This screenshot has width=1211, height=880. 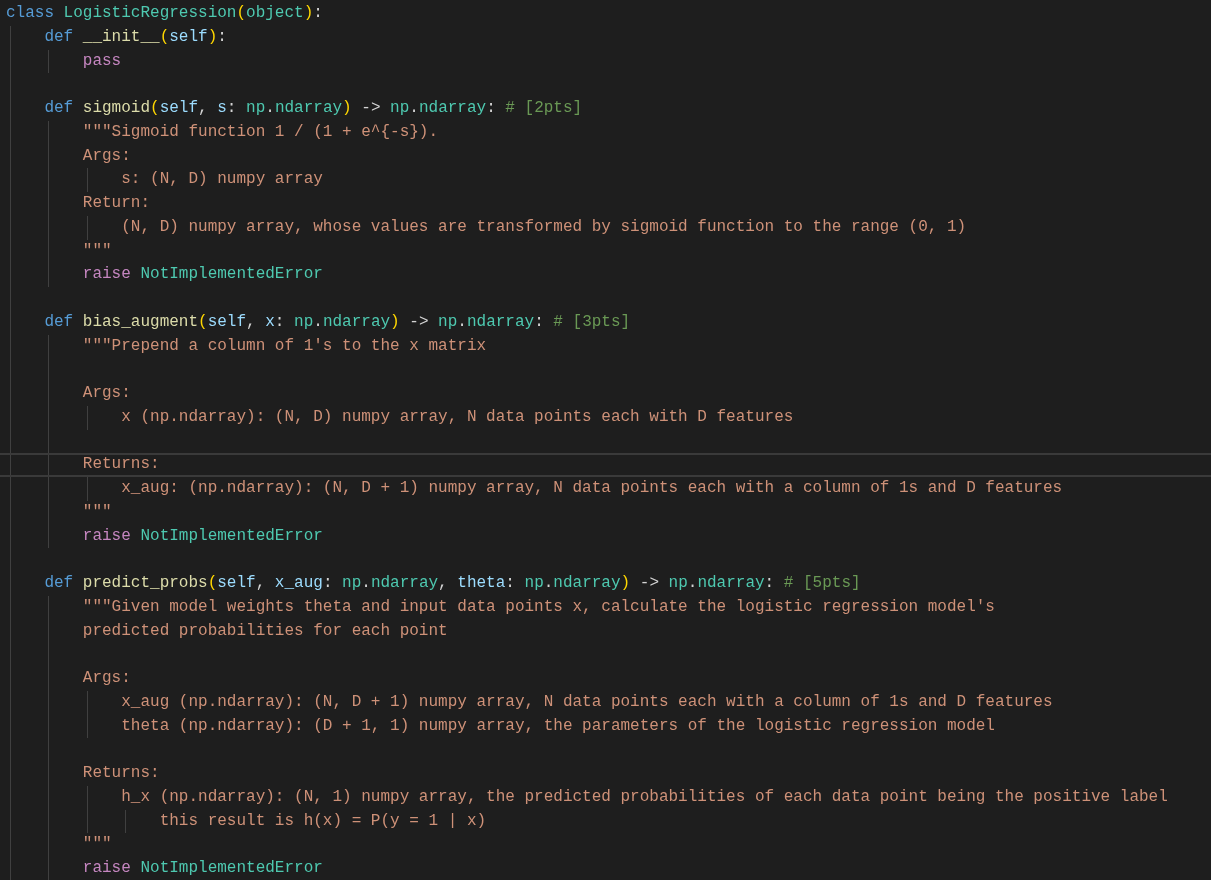 What do you see at coordinates (337, 321) in the screenshot?
I see `code-line: def bias_augment(self, x: np.ndarray) -> np.ndarray: # [3pts]` at bounding box center [337, 321].